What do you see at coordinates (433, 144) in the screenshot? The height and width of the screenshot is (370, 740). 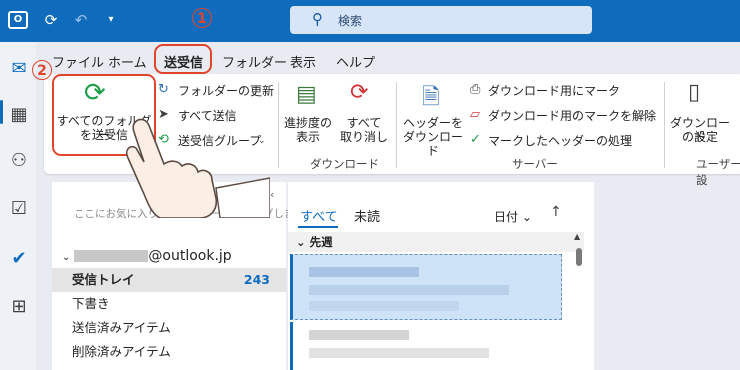 I see `download-headers-label-2: ダウンロード` at bounding box center [433, 144].